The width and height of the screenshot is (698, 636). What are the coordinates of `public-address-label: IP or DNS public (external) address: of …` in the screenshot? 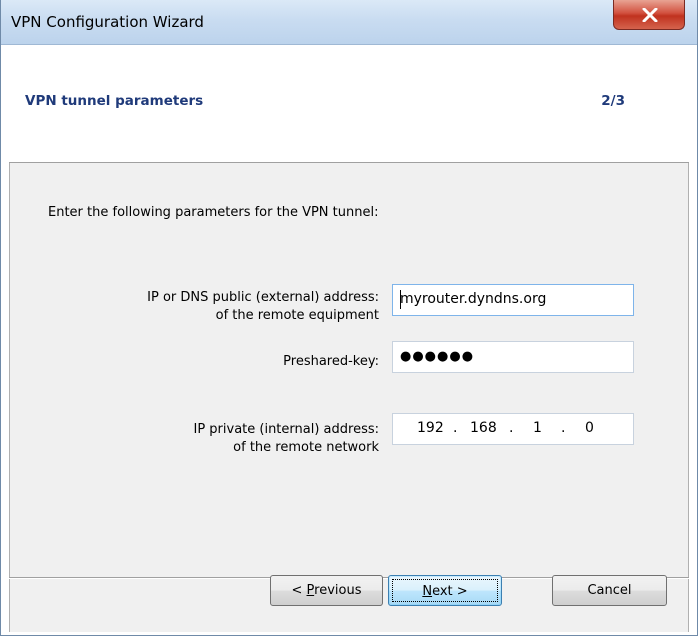 It's located at (263, 307).